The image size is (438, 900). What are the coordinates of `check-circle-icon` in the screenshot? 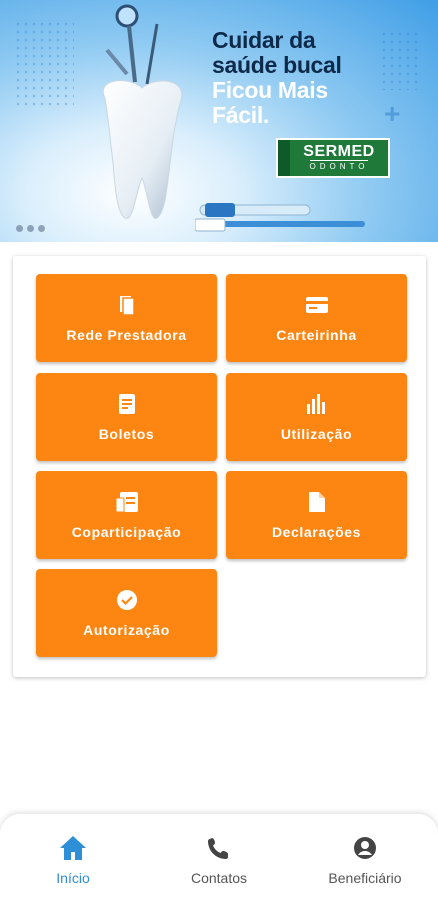 It's located at (127, 600).